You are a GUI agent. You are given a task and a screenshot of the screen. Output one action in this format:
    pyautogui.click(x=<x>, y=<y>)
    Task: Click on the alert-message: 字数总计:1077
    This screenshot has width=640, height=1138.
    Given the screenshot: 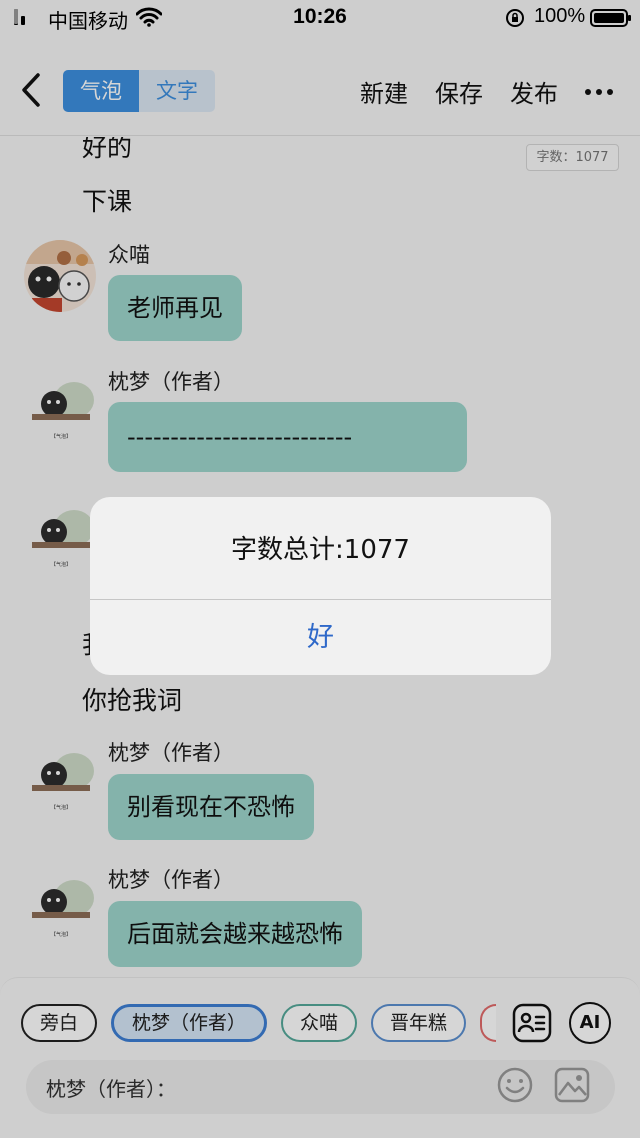 What is the action you would take?
    pyautogui.click(x=320, y=550)
    